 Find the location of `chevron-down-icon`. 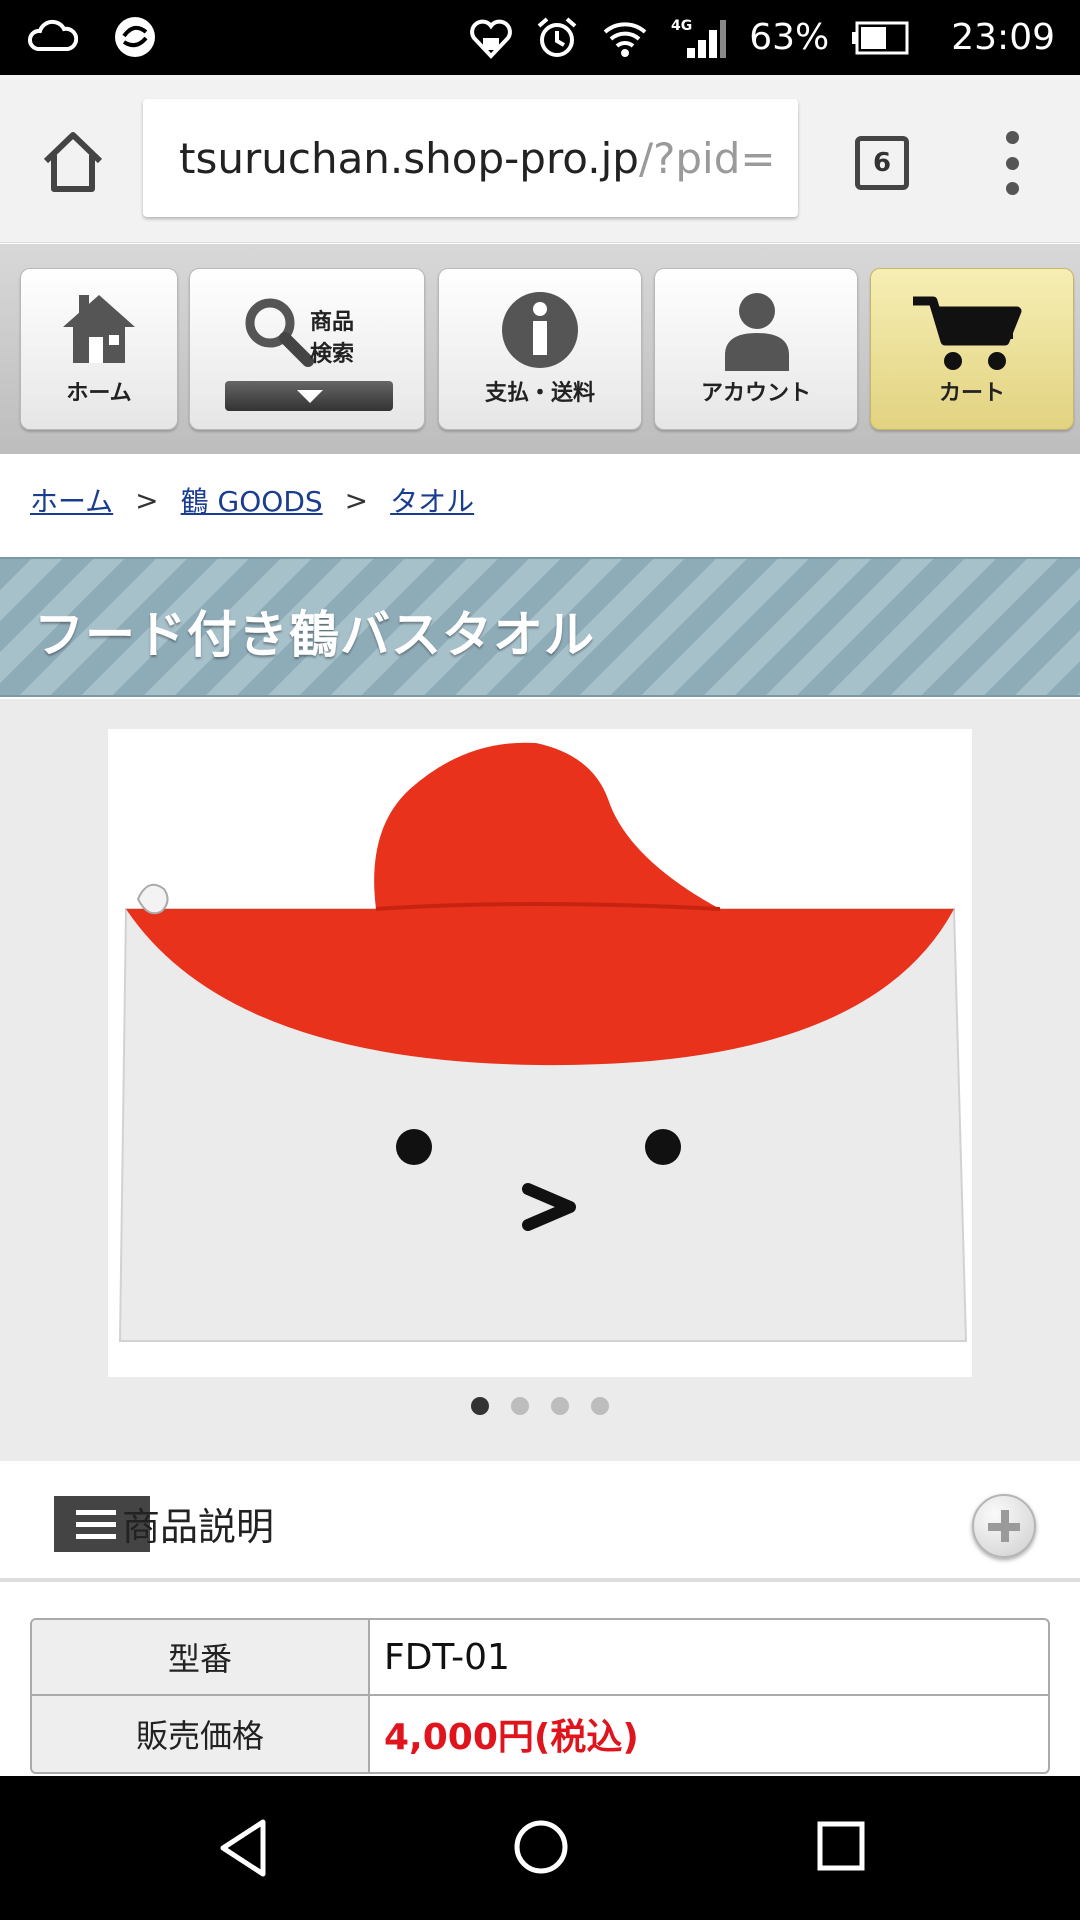

chevron-down-icon is located at coordinates (310, 396).